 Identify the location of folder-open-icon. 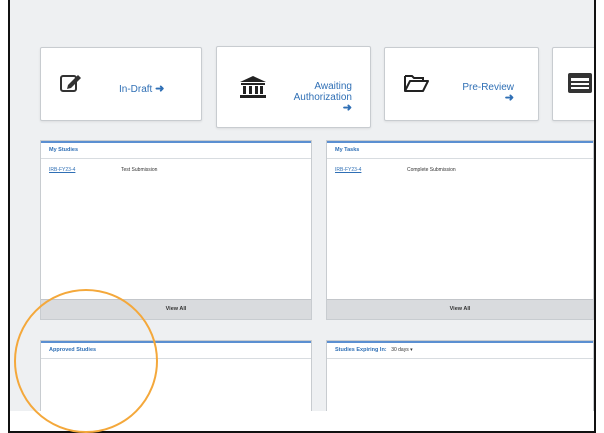
(416, 85).